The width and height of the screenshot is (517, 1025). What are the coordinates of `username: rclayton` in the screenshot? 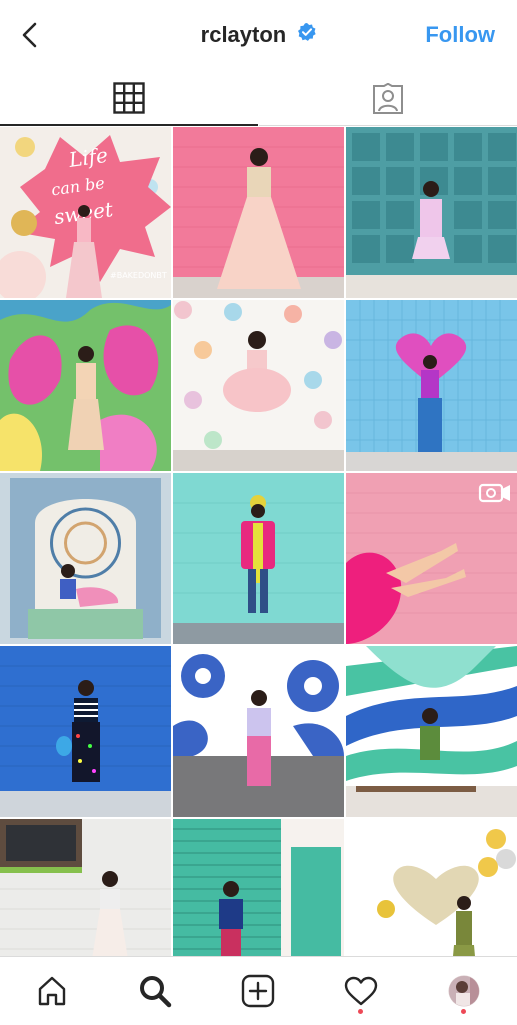 It's located at (243, 34).